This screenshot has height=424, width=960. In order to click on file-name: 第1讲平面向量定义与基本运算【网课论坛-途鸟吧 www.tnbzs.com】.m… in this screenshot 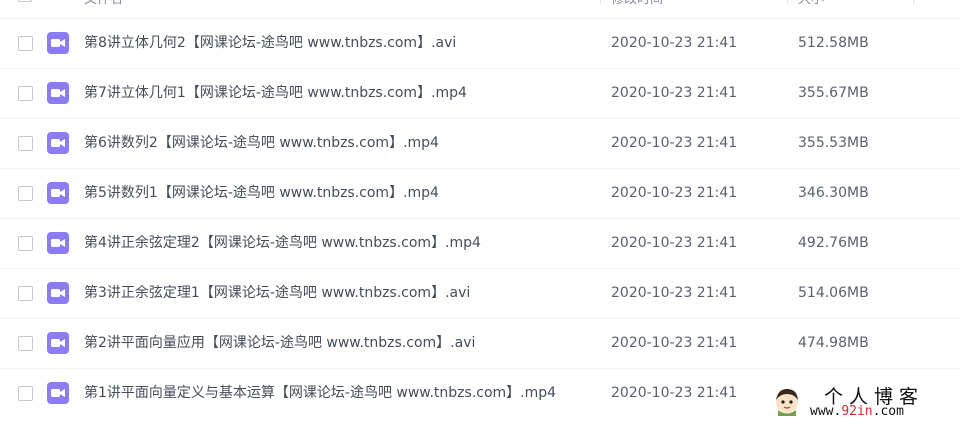, I will do `click(320, 393)`.